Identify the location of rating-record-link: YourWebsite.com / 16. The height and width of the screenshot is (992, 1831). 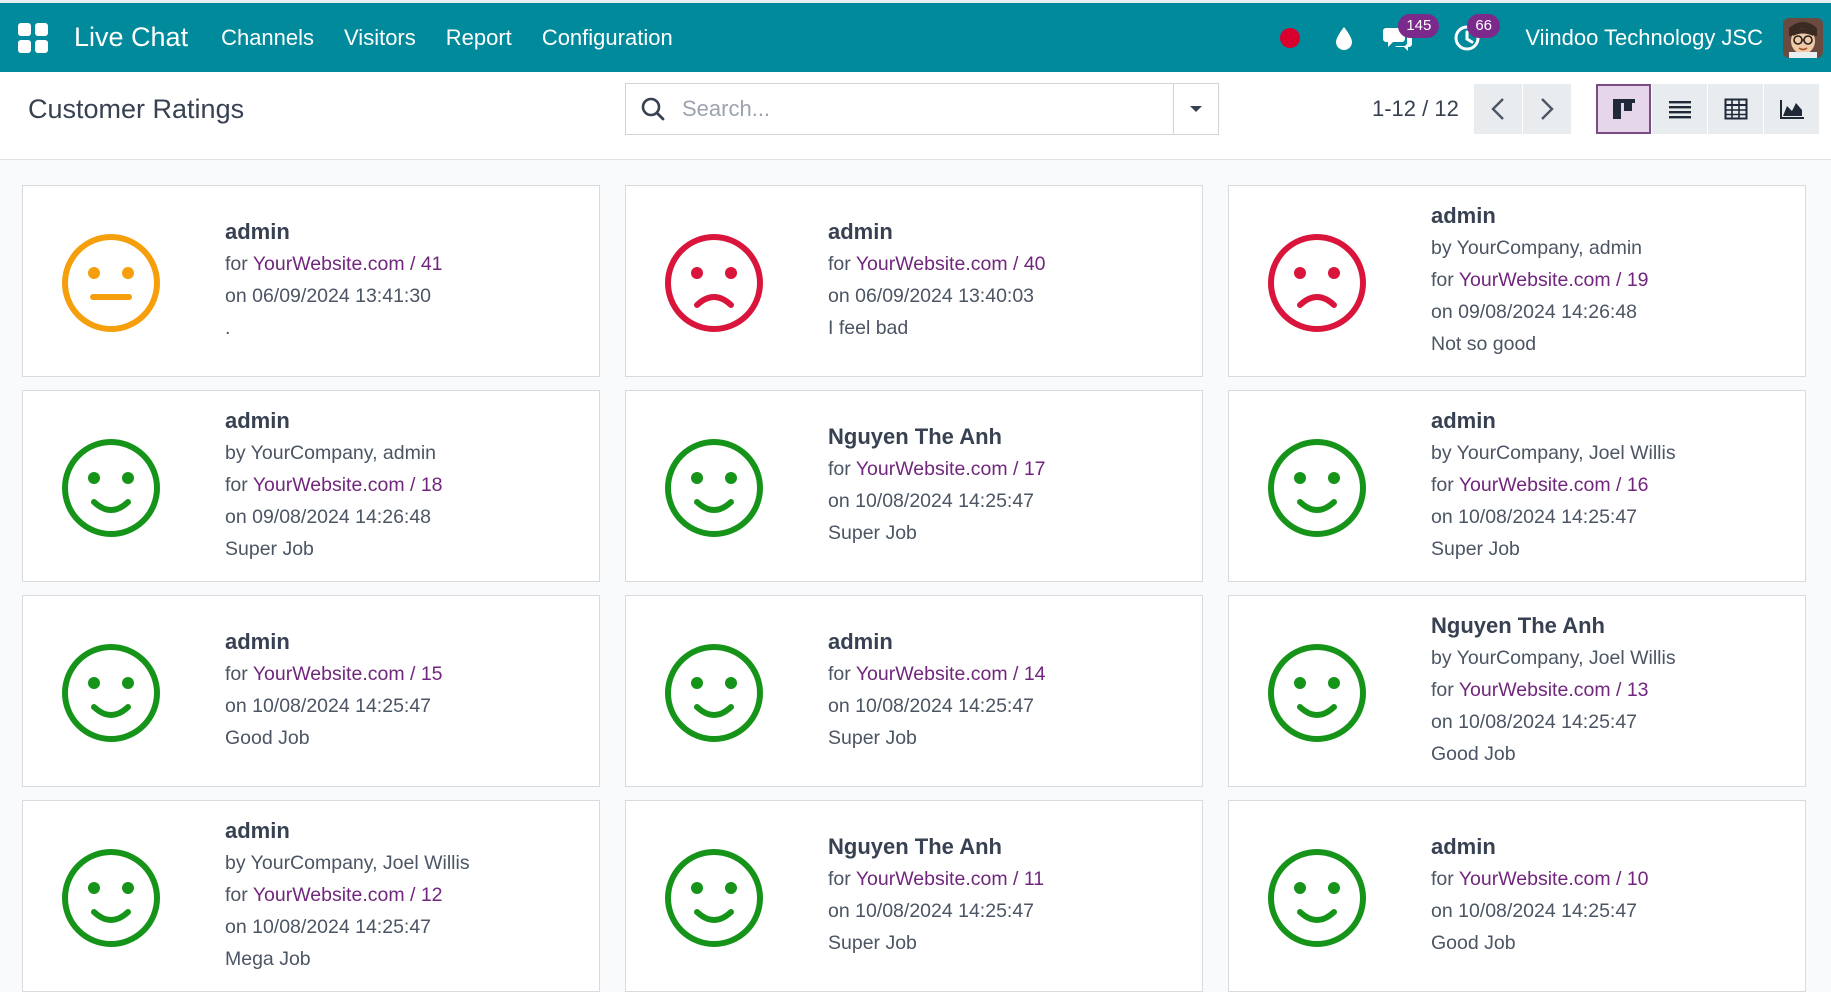
(1554, 485).